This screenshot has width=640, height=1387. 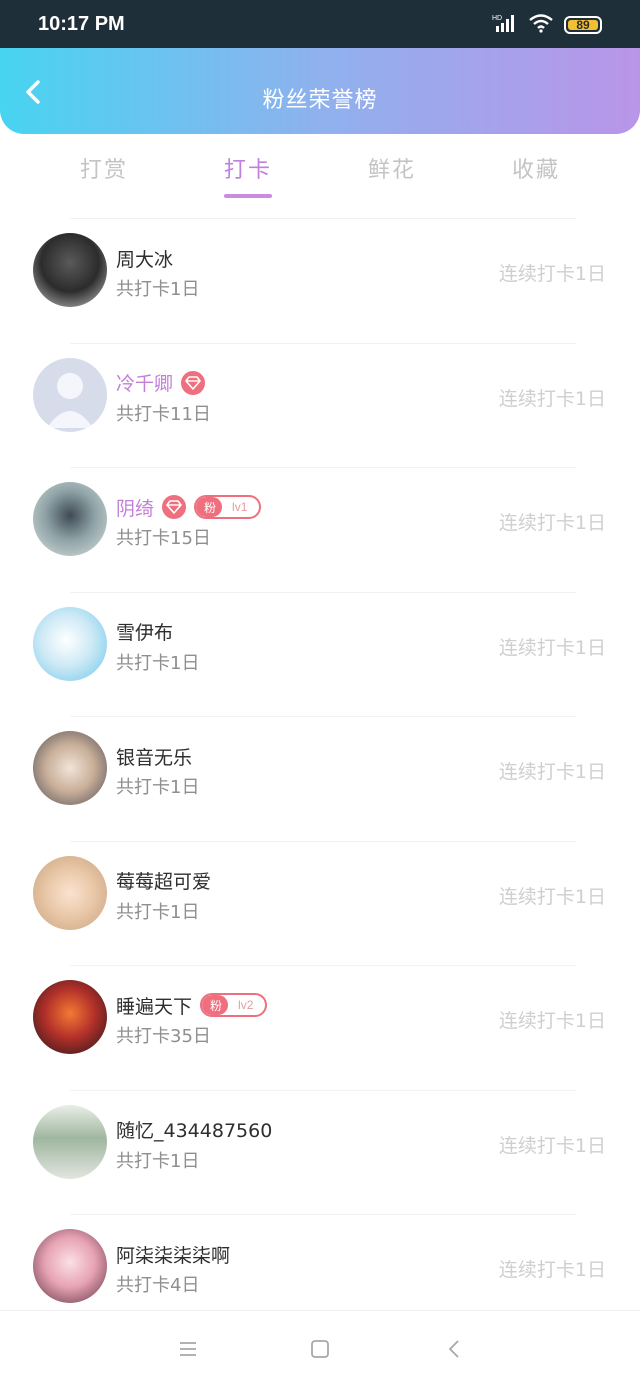 I want to click on triangle-back-icon, so click(x=454, y=1349).